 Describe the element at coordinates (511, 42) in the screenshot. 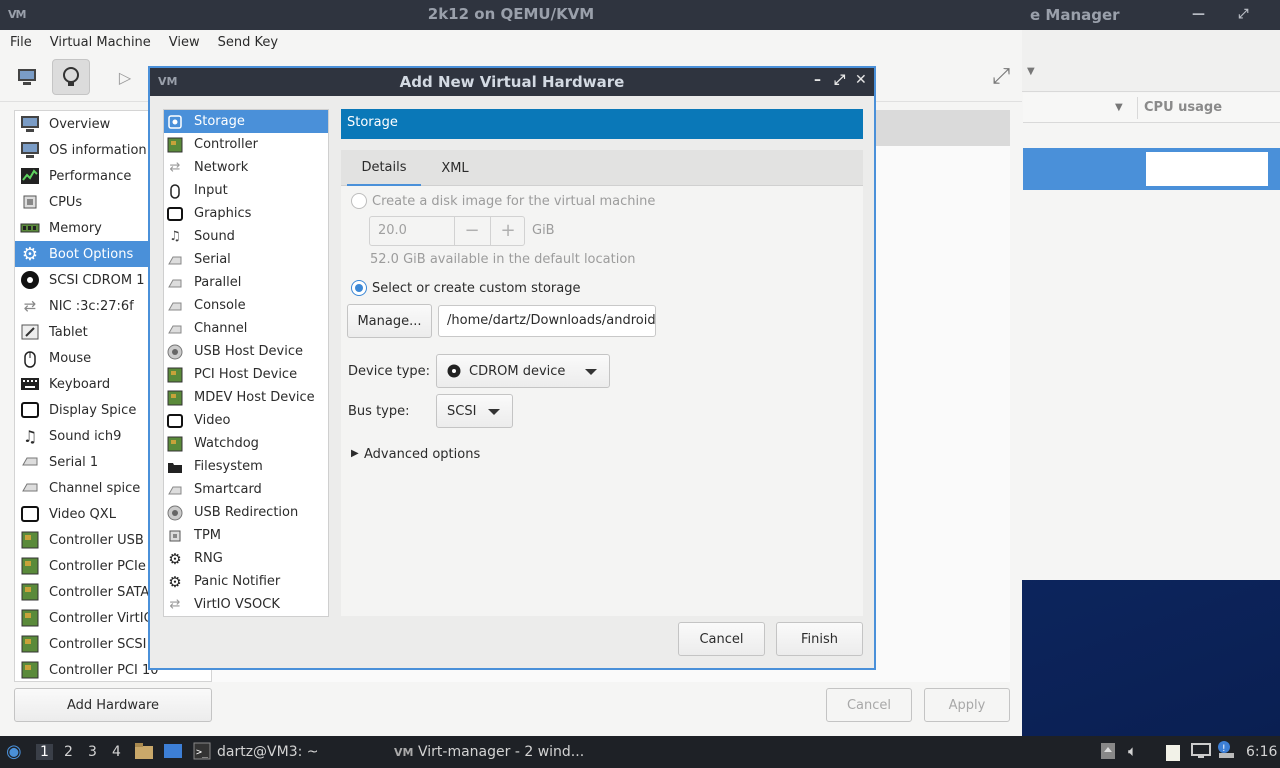

I see `menu-bar: File Virtual Machine View Send Key` at that location.